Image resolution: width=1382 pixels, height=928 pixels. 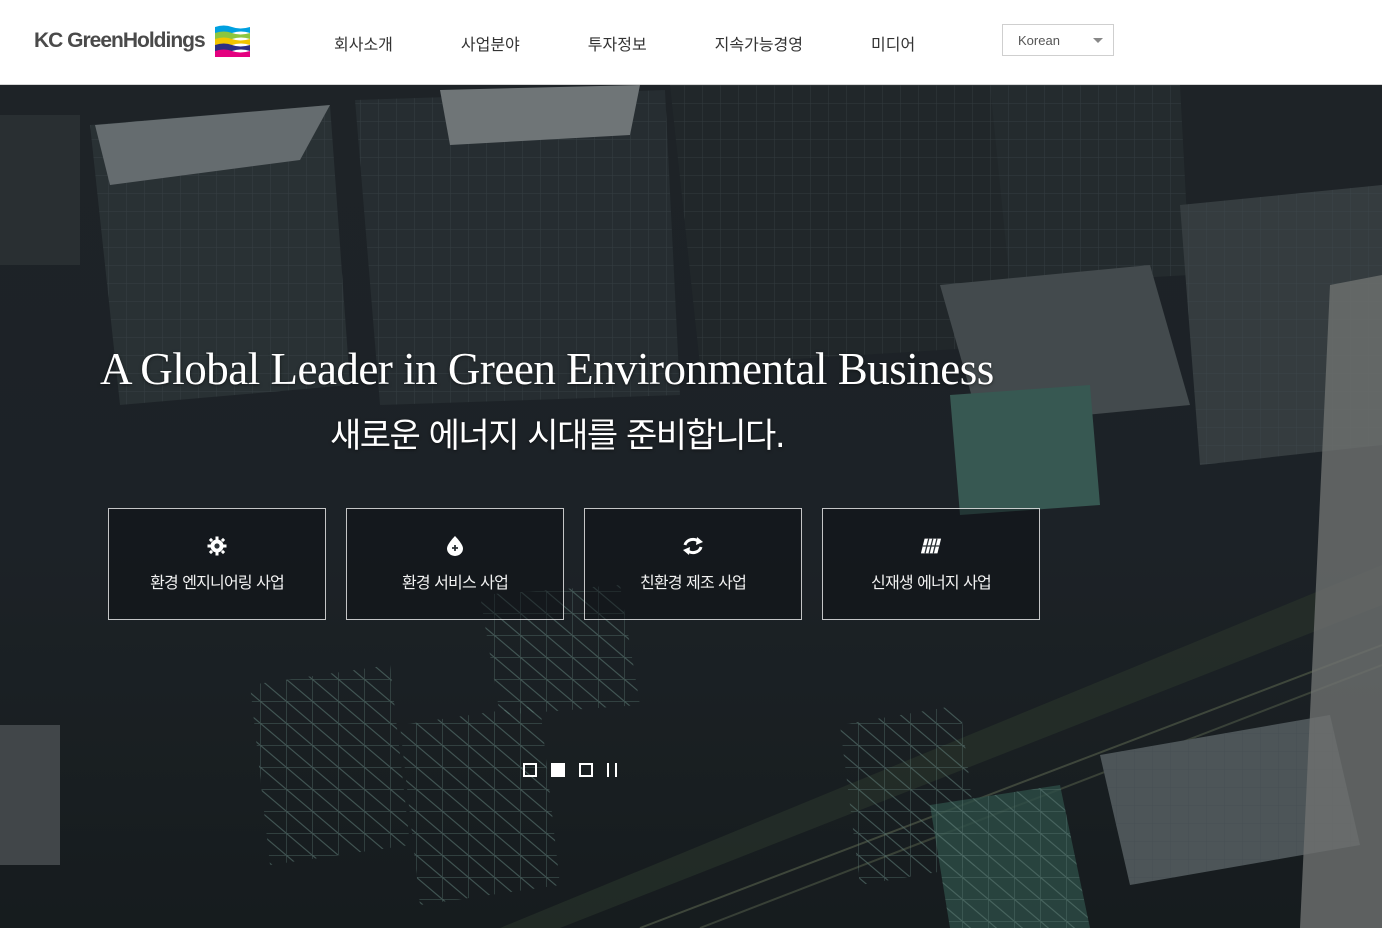 What do you see at coordinates (363, 43) in the screenshot?
I see `nav-item-company: 회사소개` at bounding box center [363, 43].